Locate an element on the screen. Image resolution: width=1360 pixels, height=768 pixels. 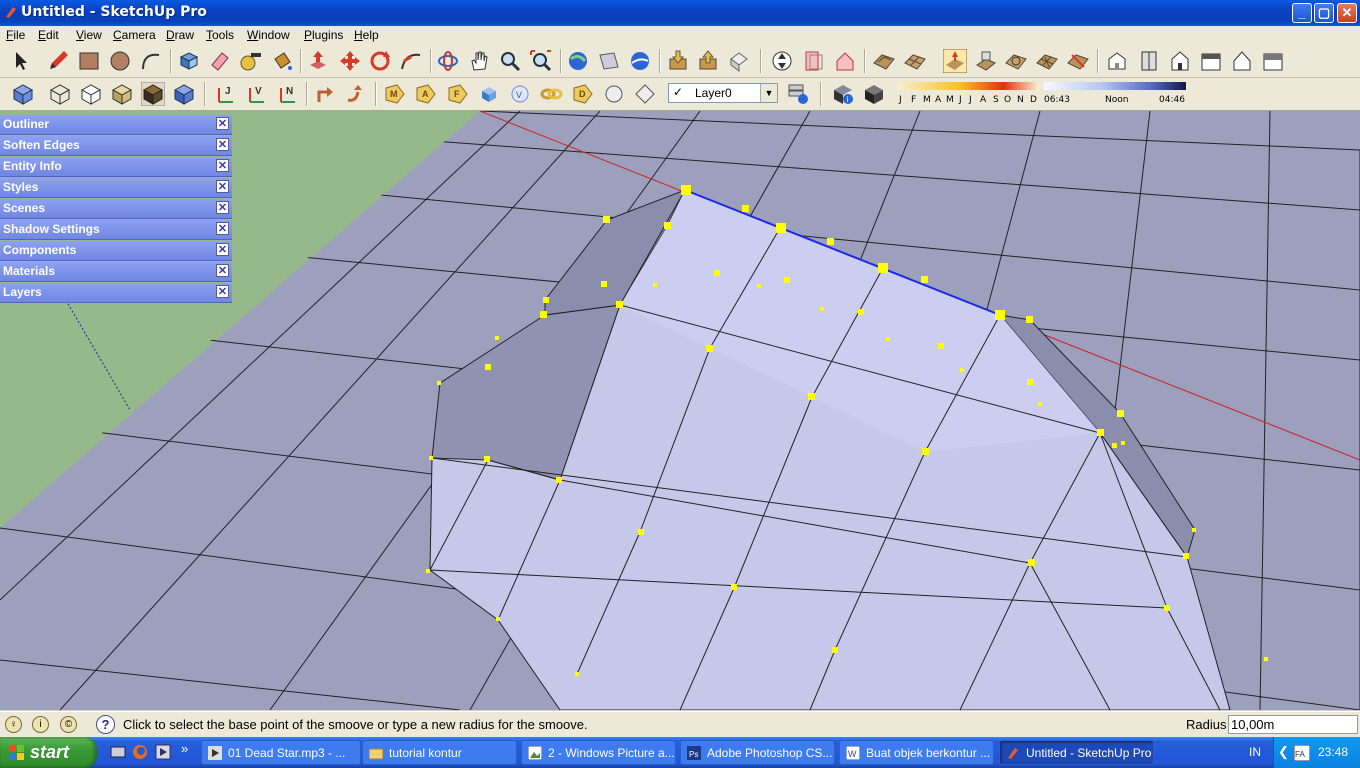
menu-camera: Camera is located at coordinates (134, 35).